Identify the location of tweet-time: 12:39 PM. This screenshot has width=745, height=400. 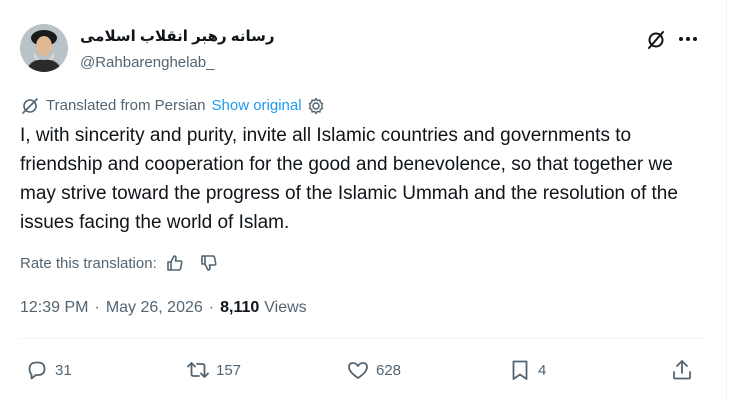
(54, 308).